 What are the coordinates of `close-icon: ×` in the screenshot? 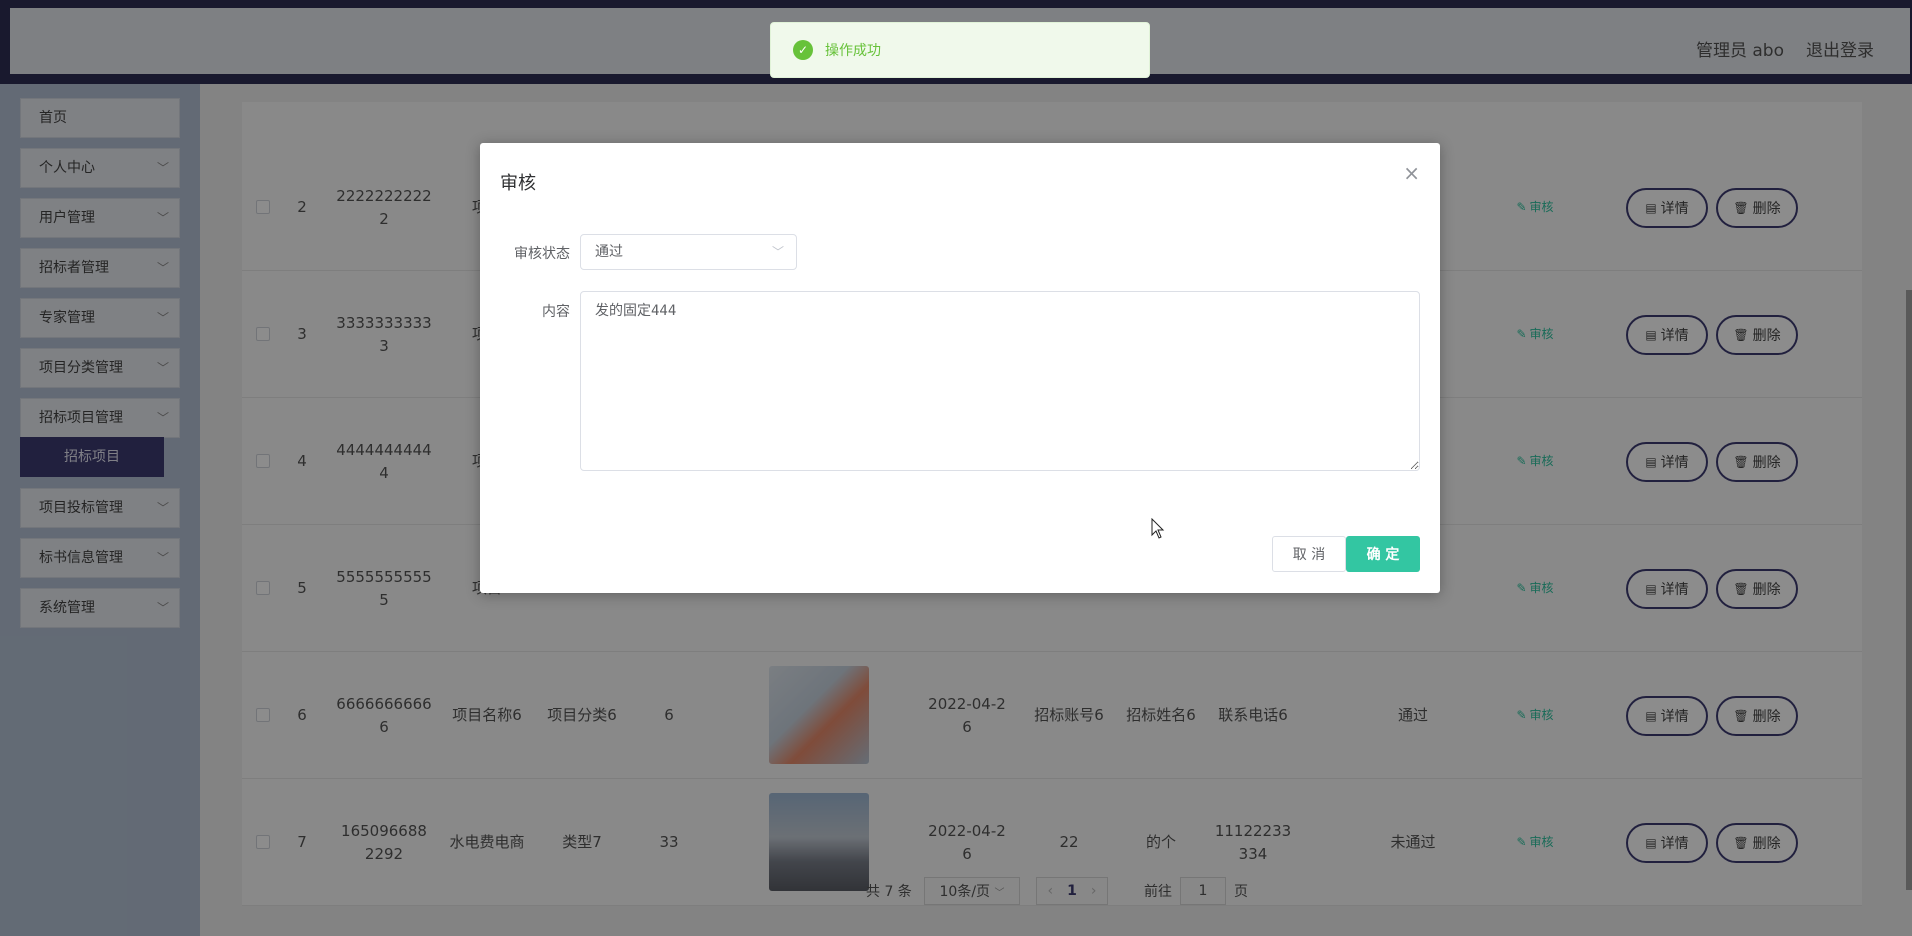 It's located at (1411, 173).